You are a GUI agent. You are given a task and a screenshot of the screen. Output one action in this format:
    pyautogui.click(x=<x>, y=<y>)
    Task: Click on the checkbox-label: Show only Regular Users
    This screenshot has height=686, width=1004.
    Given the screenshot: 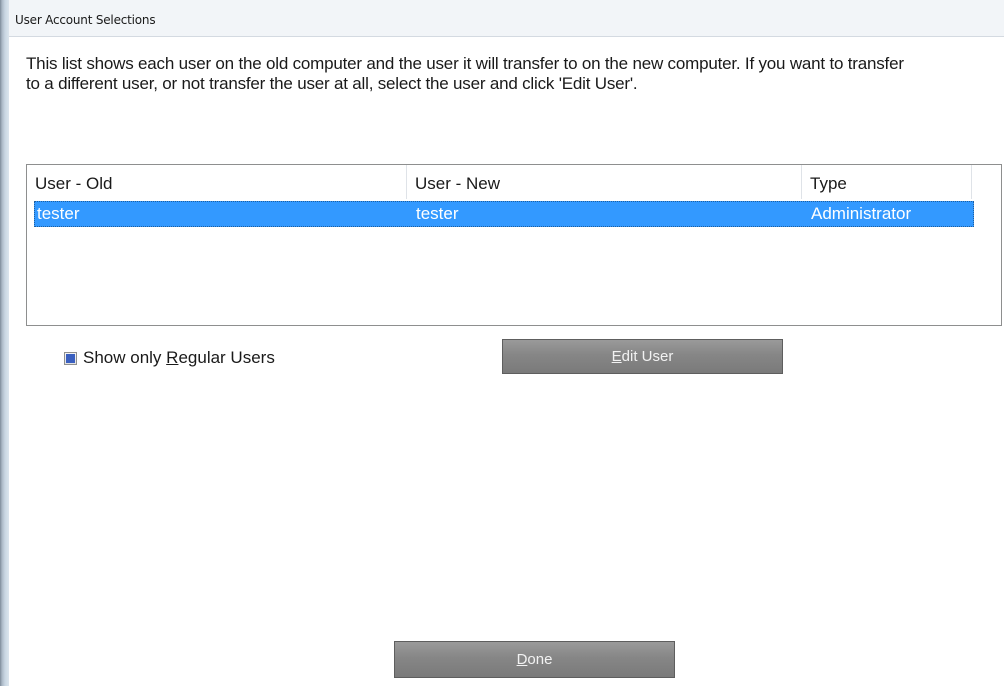 What is the action you would take?
    pyautogui.click(x=179, y=357)
    